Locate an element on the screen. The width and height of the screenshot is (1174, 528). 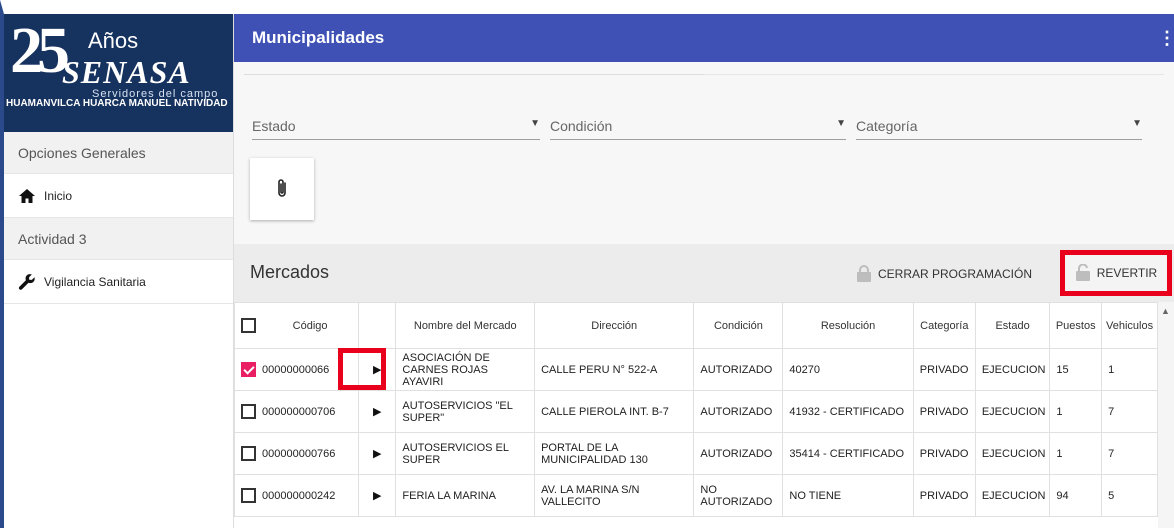
revertir-button: REVERTIR is located at coordinates (1116, 273).